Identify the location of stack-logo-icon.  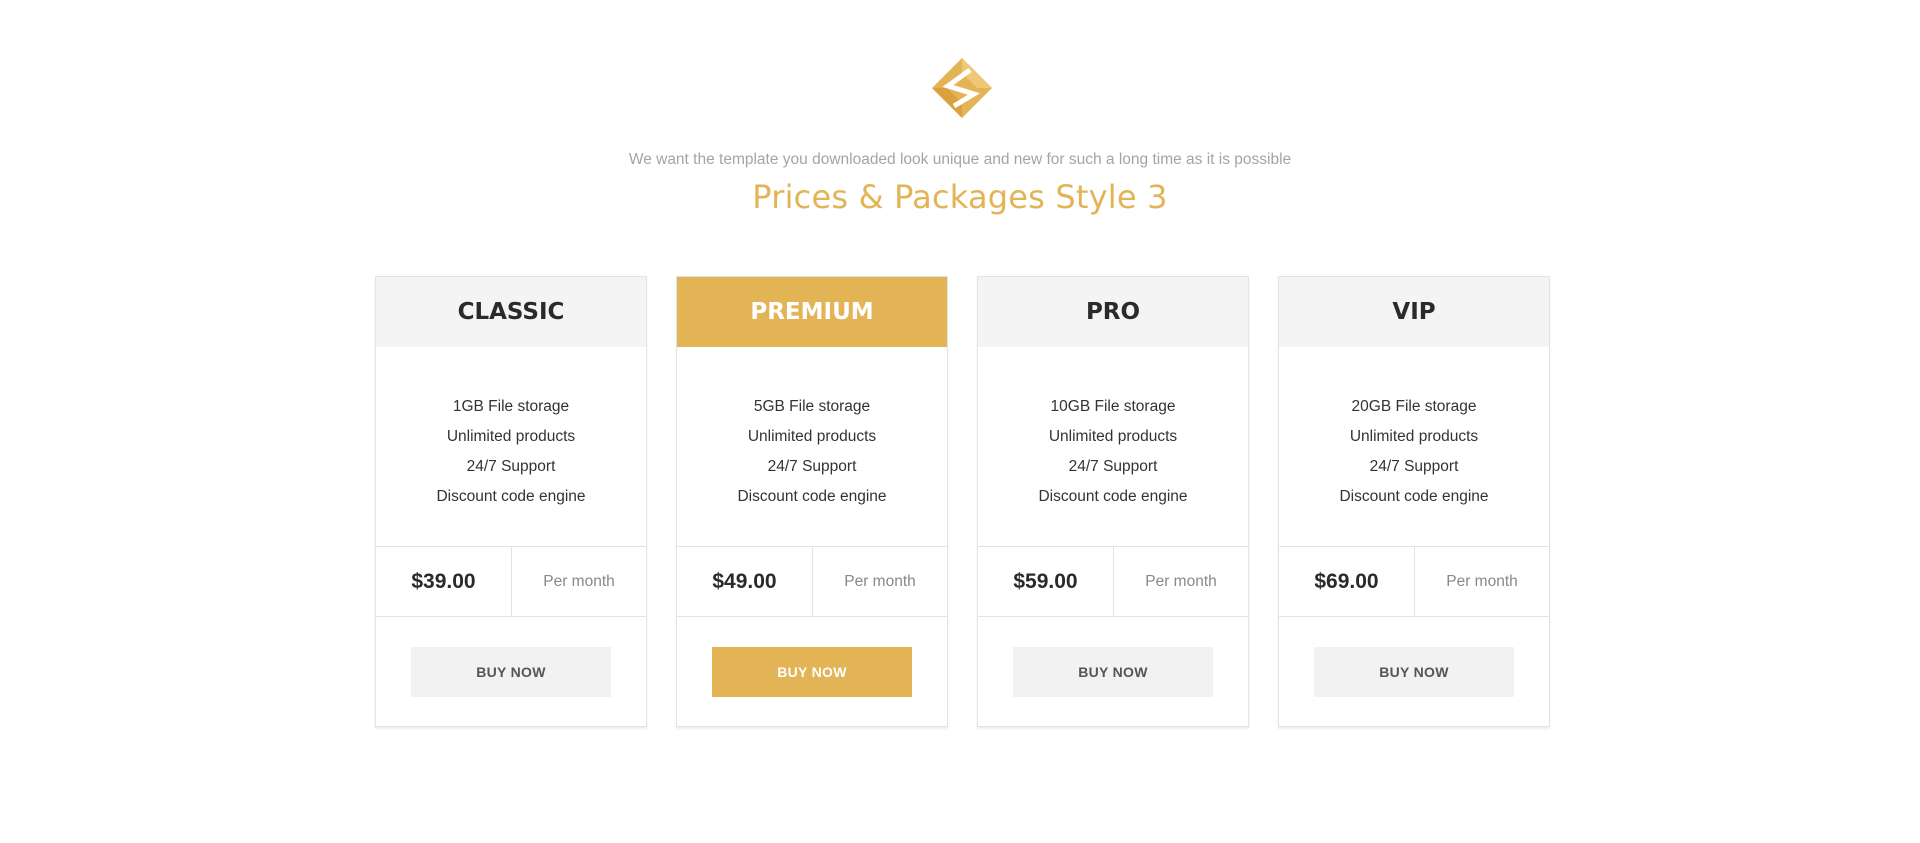
(962, 88).